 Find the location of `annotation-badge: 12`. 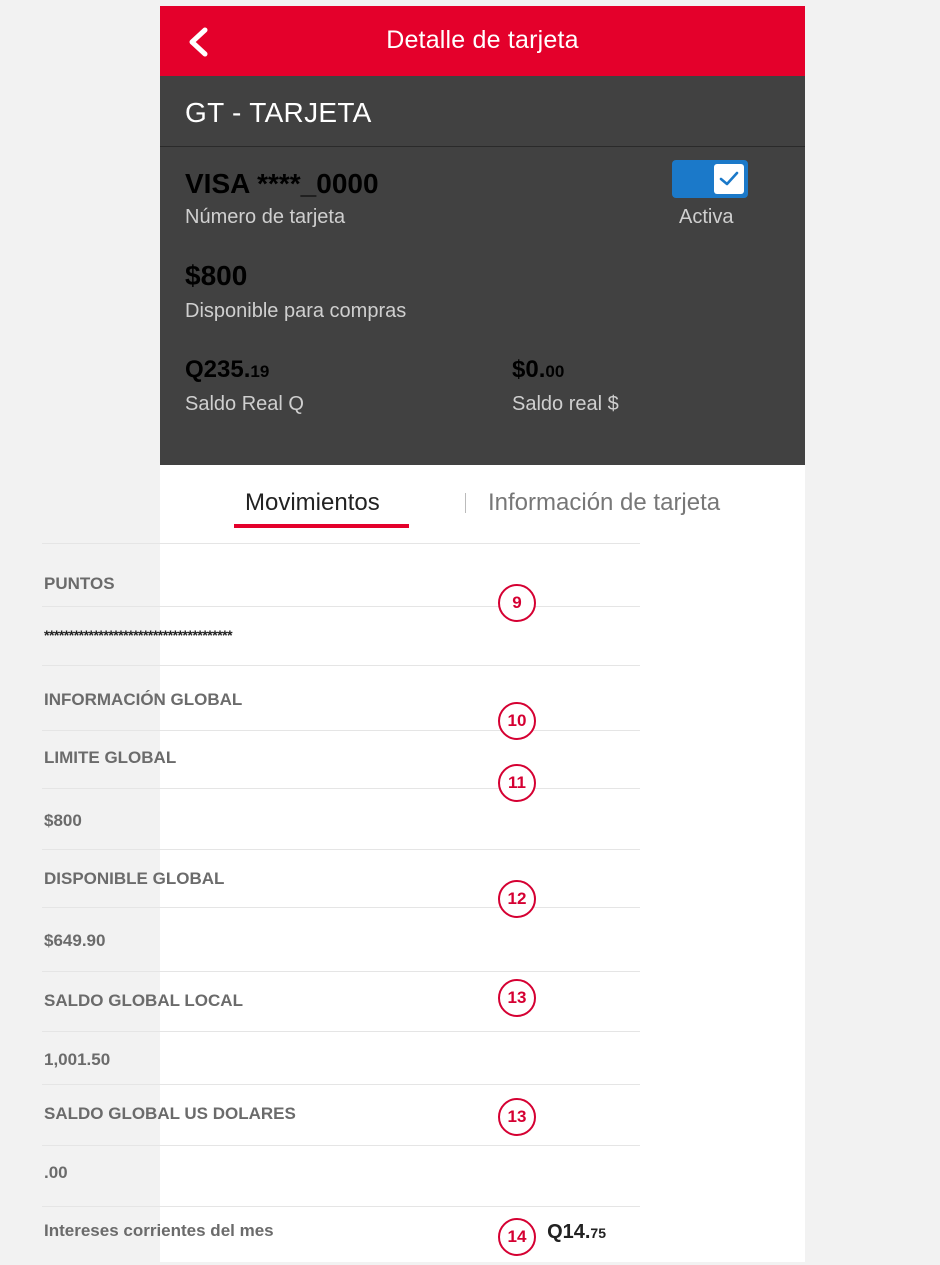

annotation-badge: 12 is located at coordinates (517, 899).